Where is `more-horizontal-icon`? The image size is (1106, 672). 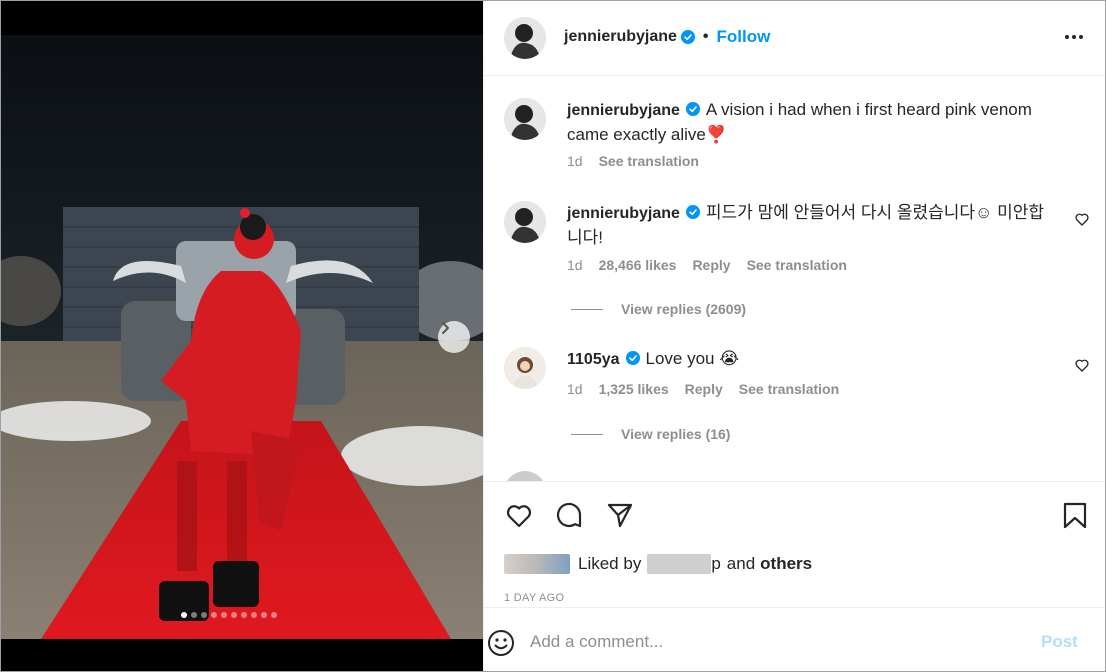
more-horizontal-icon is located at coordinates (1074, 37).